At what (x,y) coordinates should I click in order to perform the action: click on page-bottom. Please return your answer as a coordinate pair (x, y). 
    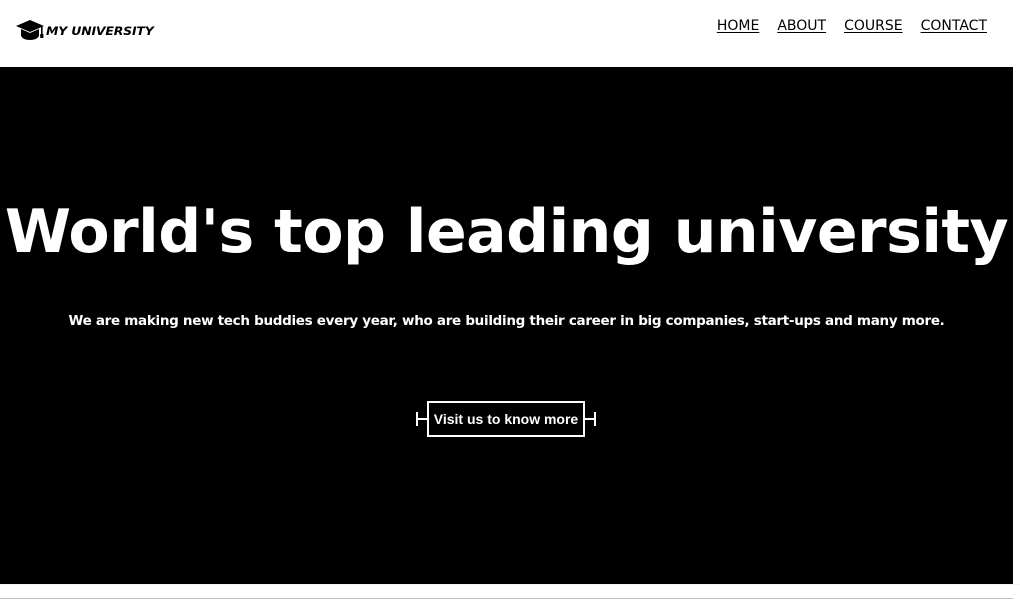
    Looking at the image, I should click on (510, 593).